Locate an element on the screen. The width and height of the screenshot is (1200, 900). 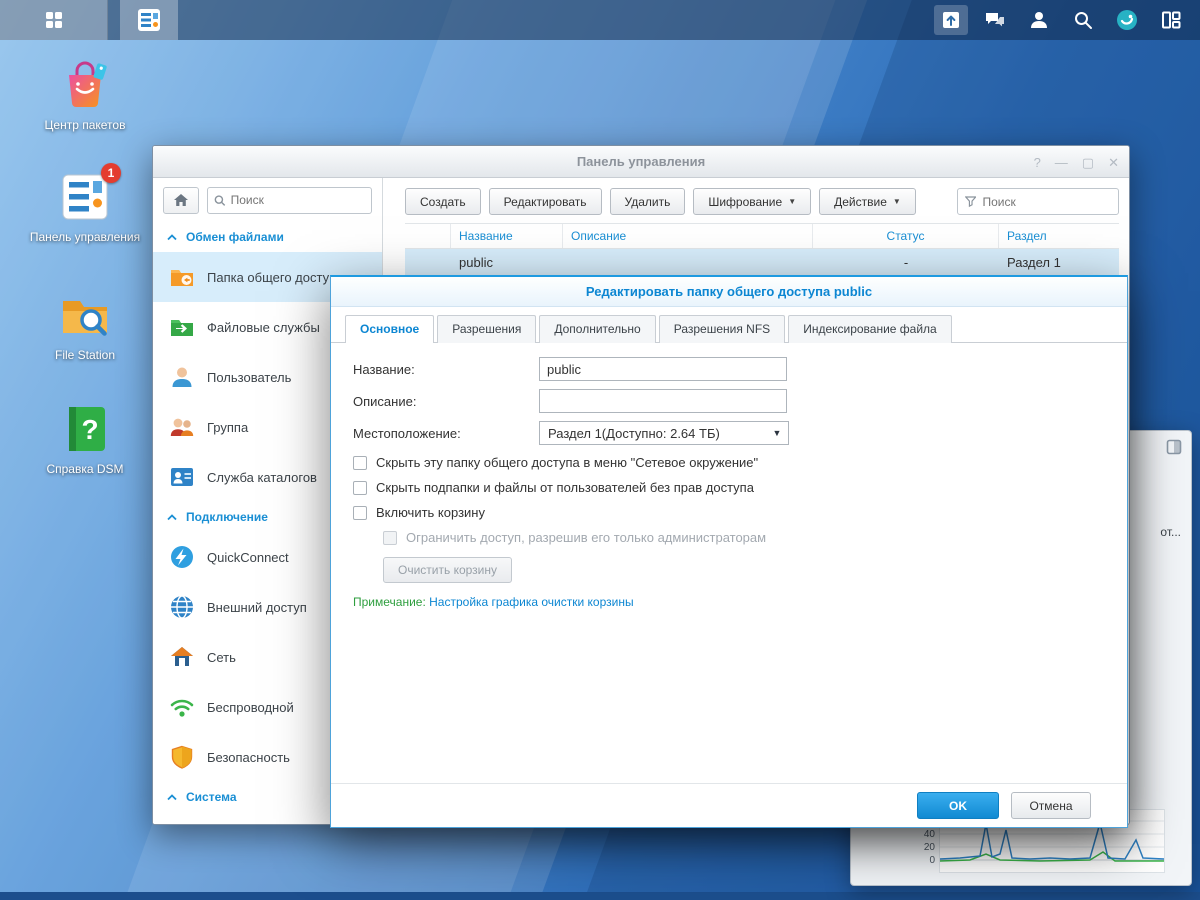
tab-file-indexing: Индексирование файла is located at coordinates (870, 329).